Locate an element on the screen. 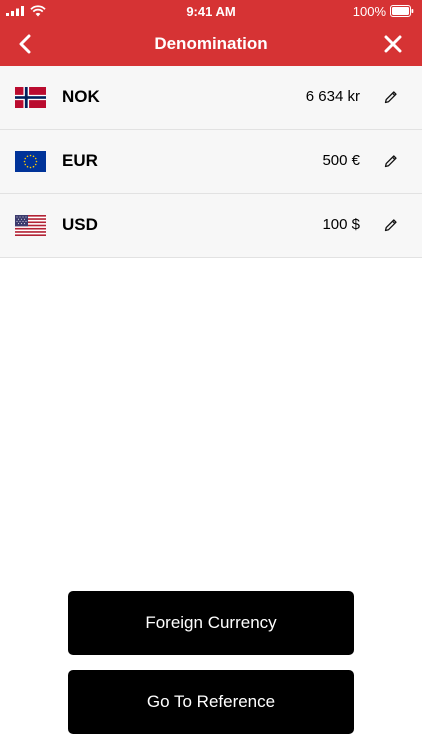 The height and width of the screenshot is (750, 422). currency-row-eur: EUR 500 € is located at coordinates (211, 162).